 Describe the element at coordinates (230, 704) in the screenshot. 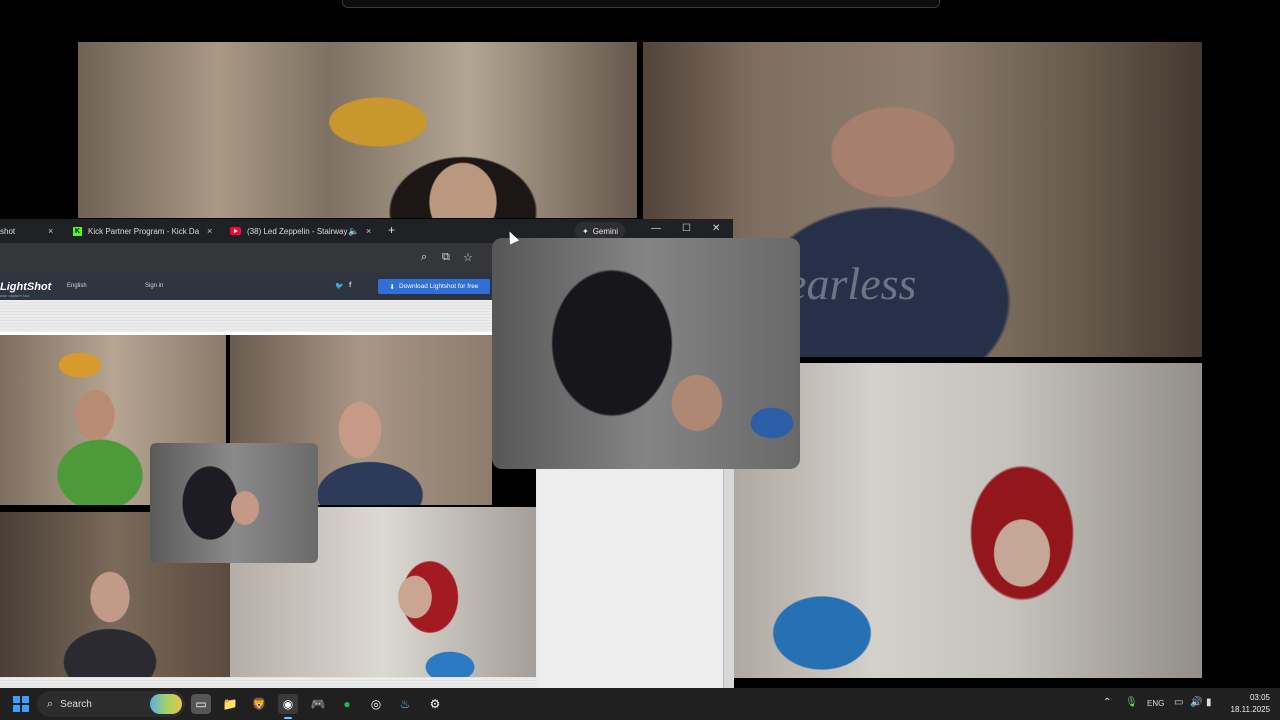

I see `file-explorer-icon: 📁` at that location.